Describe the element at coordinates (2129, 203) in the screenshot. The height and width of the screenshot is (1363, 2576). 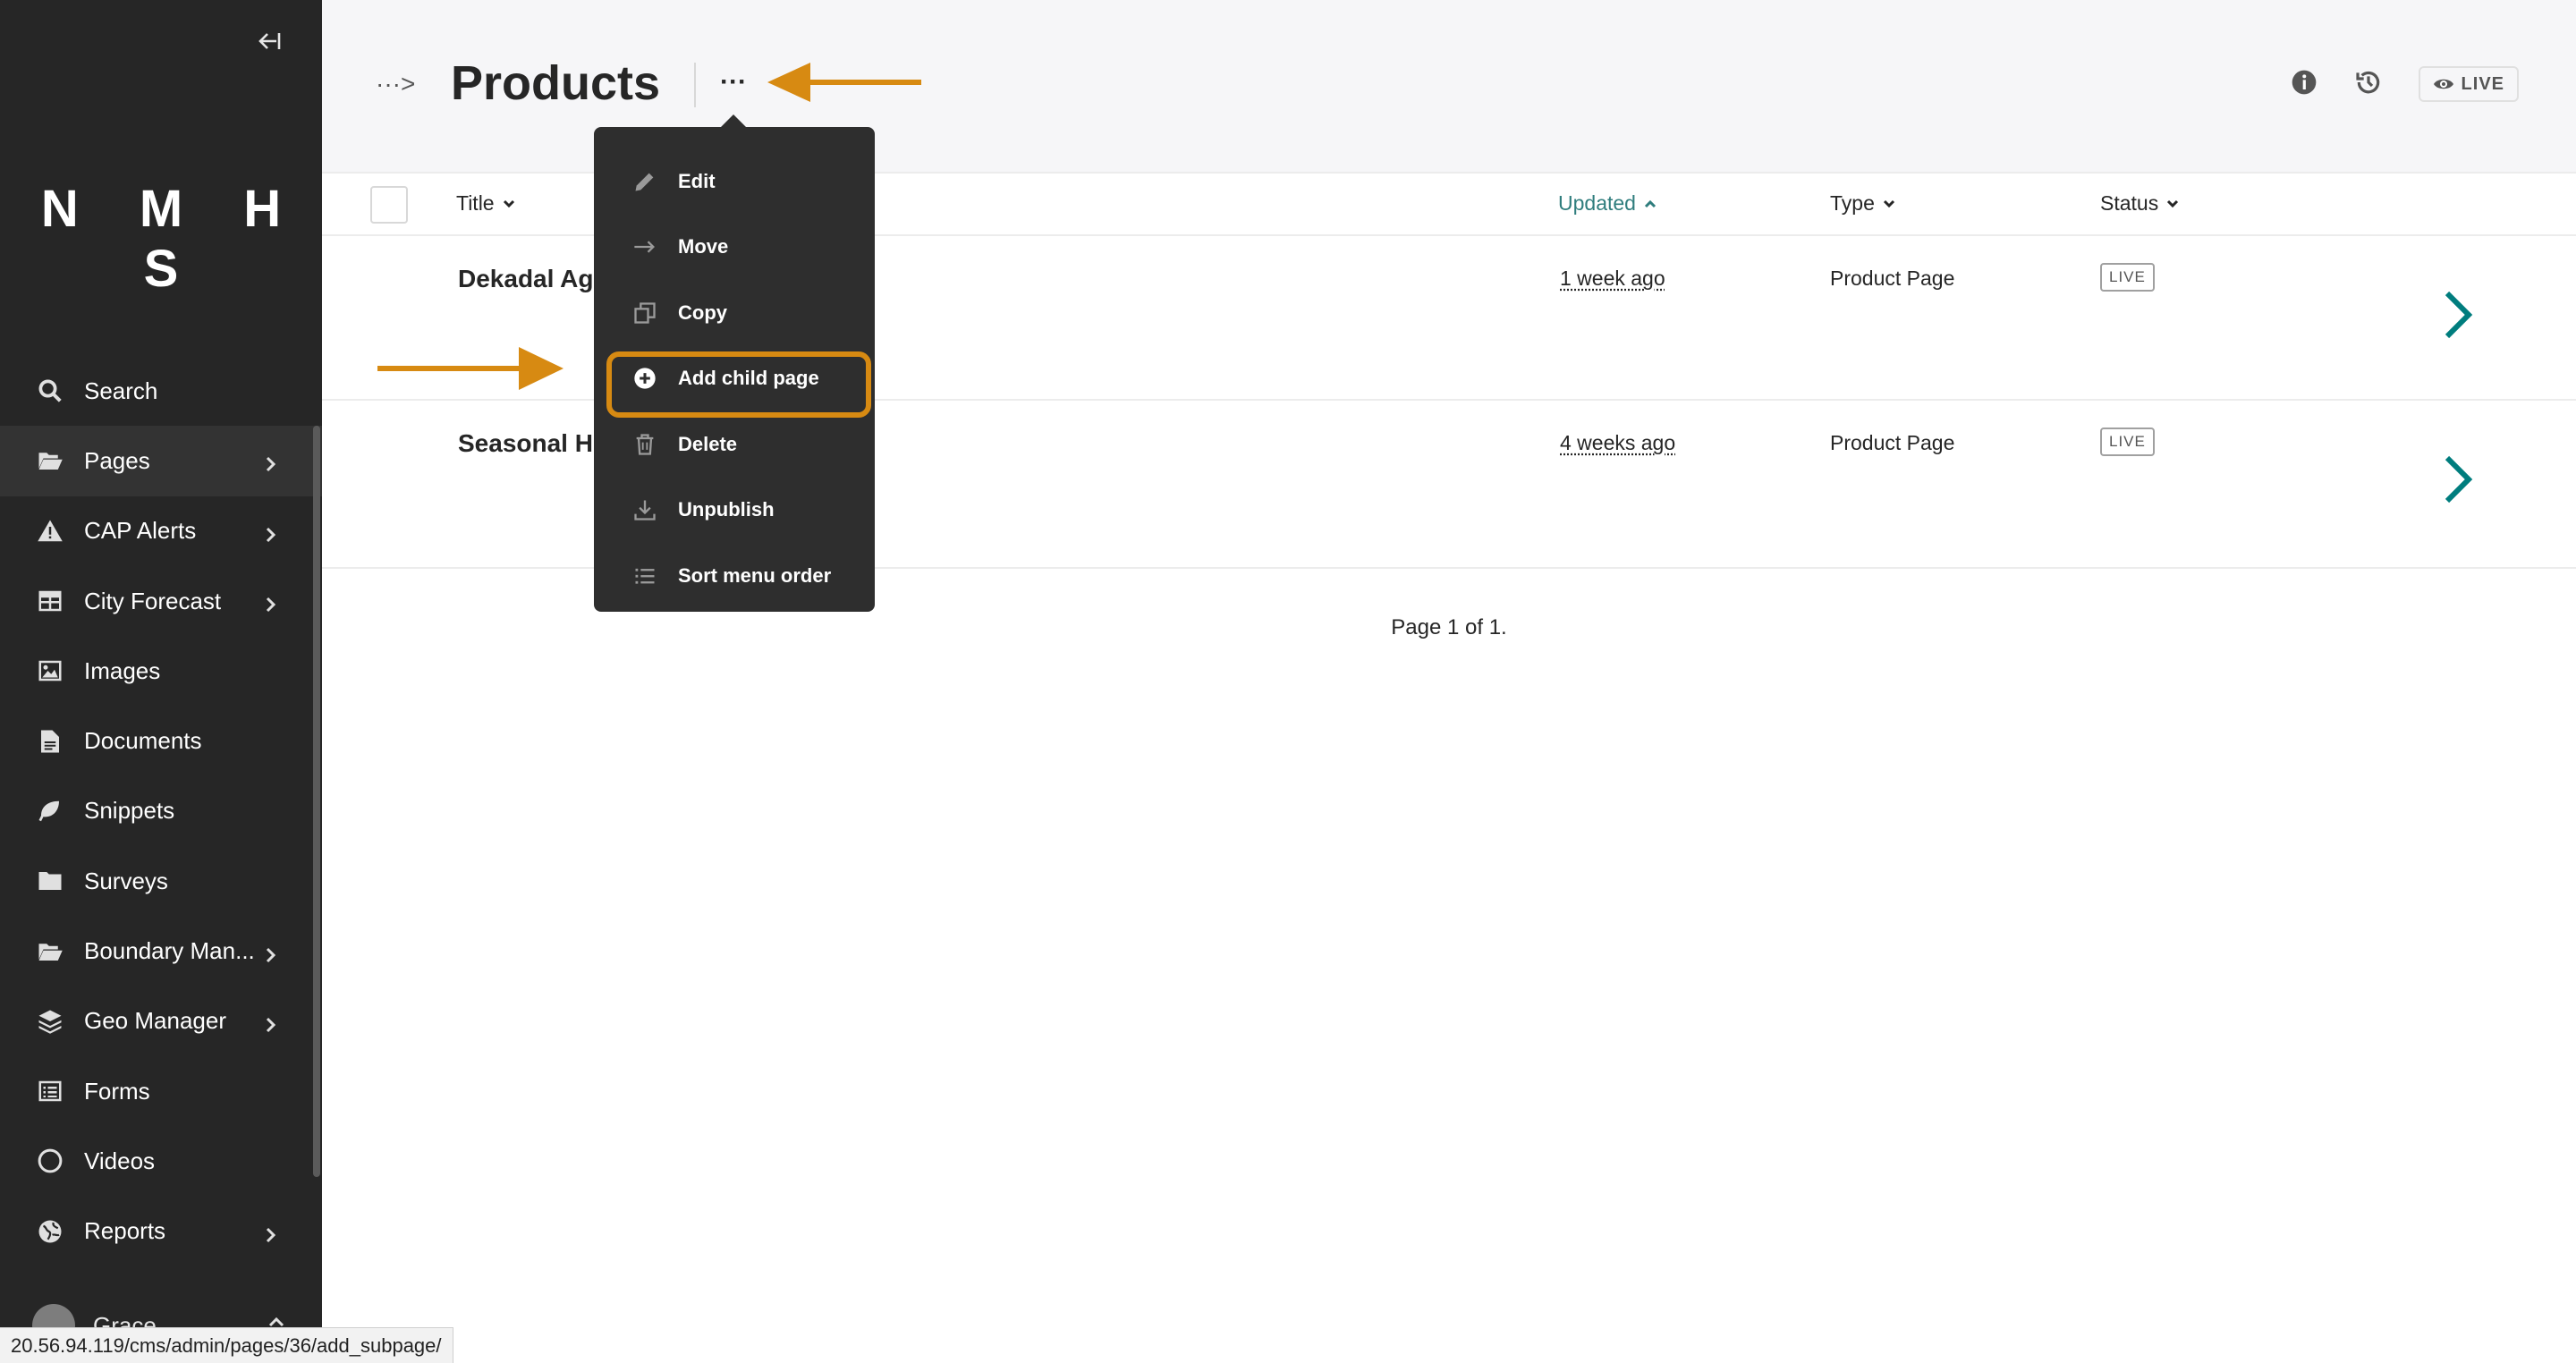
I see `column-label: Status` at that location.